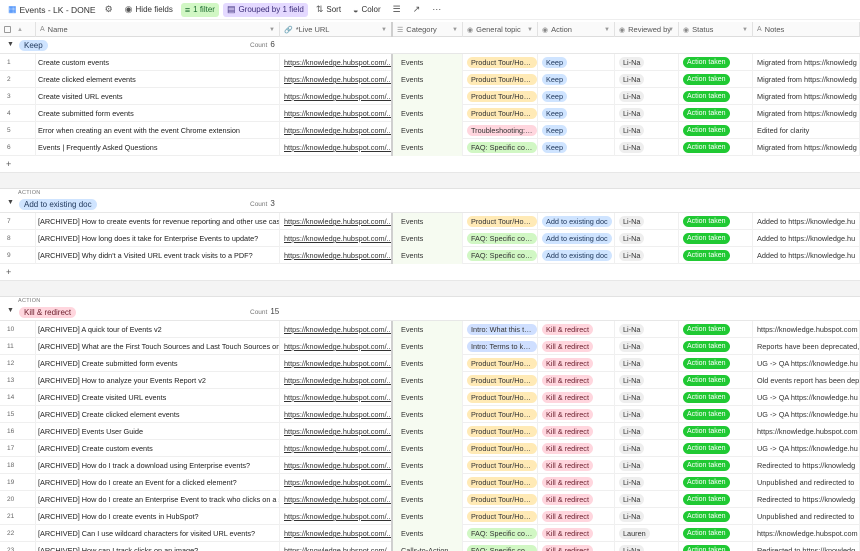  I want to click on column-header-general-topic: ◉ General topic ▼, so click(500, 29).